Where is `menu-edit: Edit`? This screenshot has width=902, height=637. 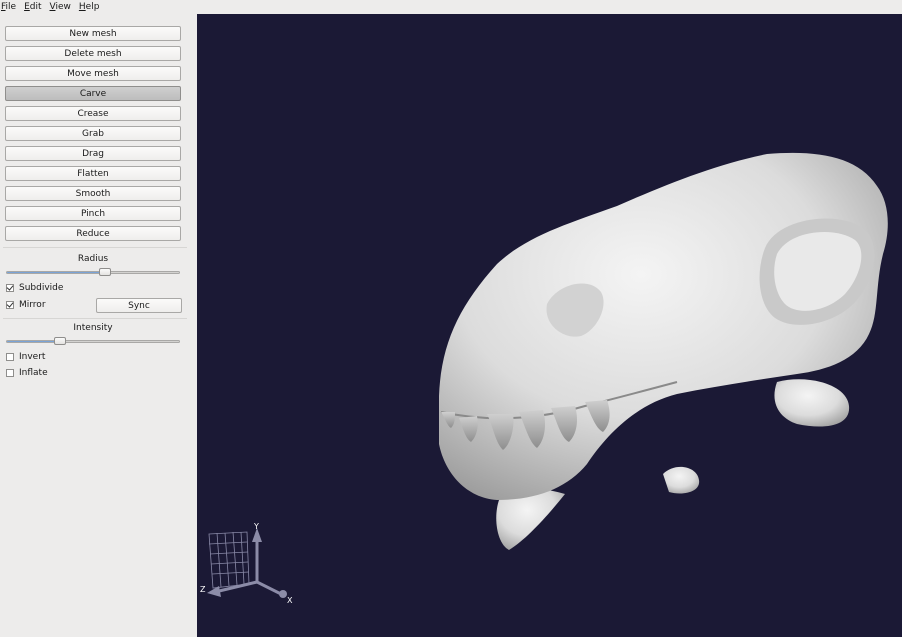
menu-edit: Edit is located at coordinates (34, 7).